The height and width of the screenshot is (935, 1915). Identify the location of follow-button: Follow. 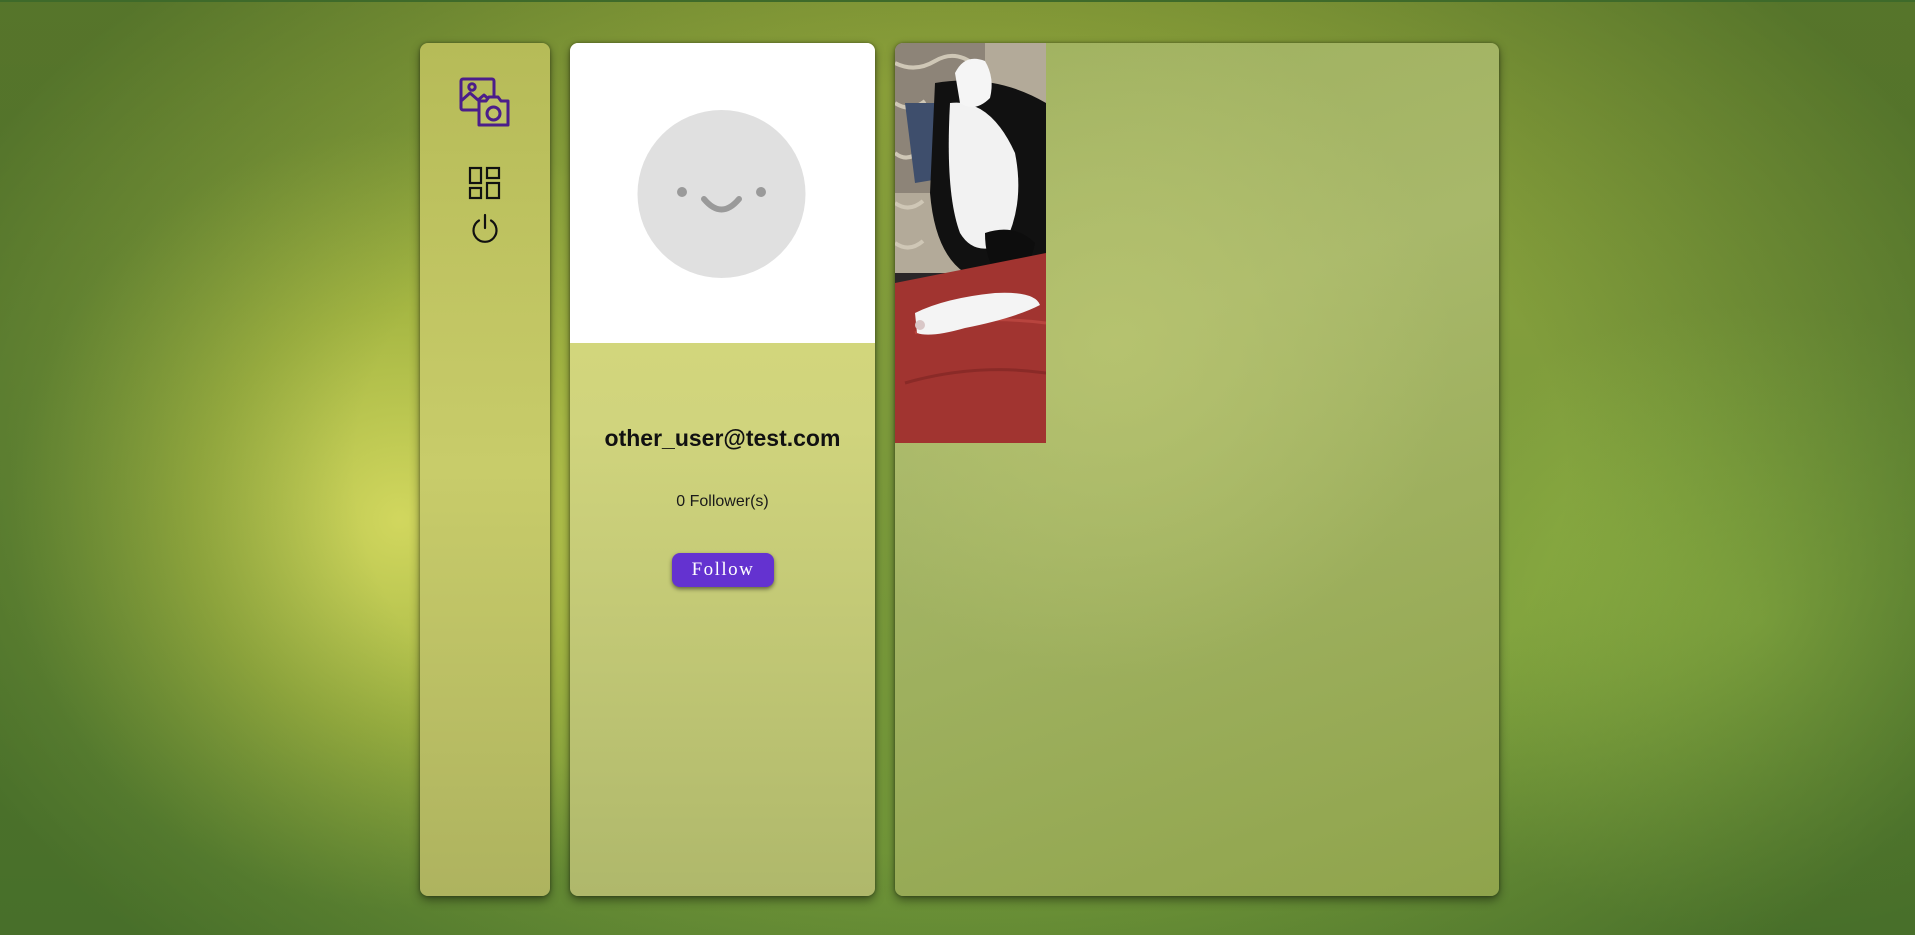
(723, 570).